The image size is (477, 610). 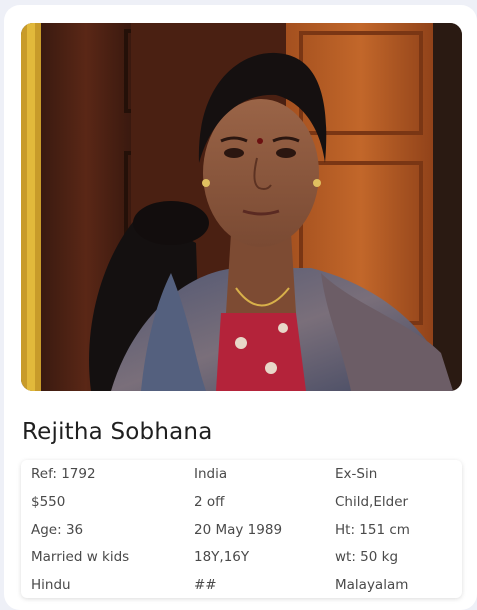 I want to click on language: Malayalam, so click(x=372, y=585).